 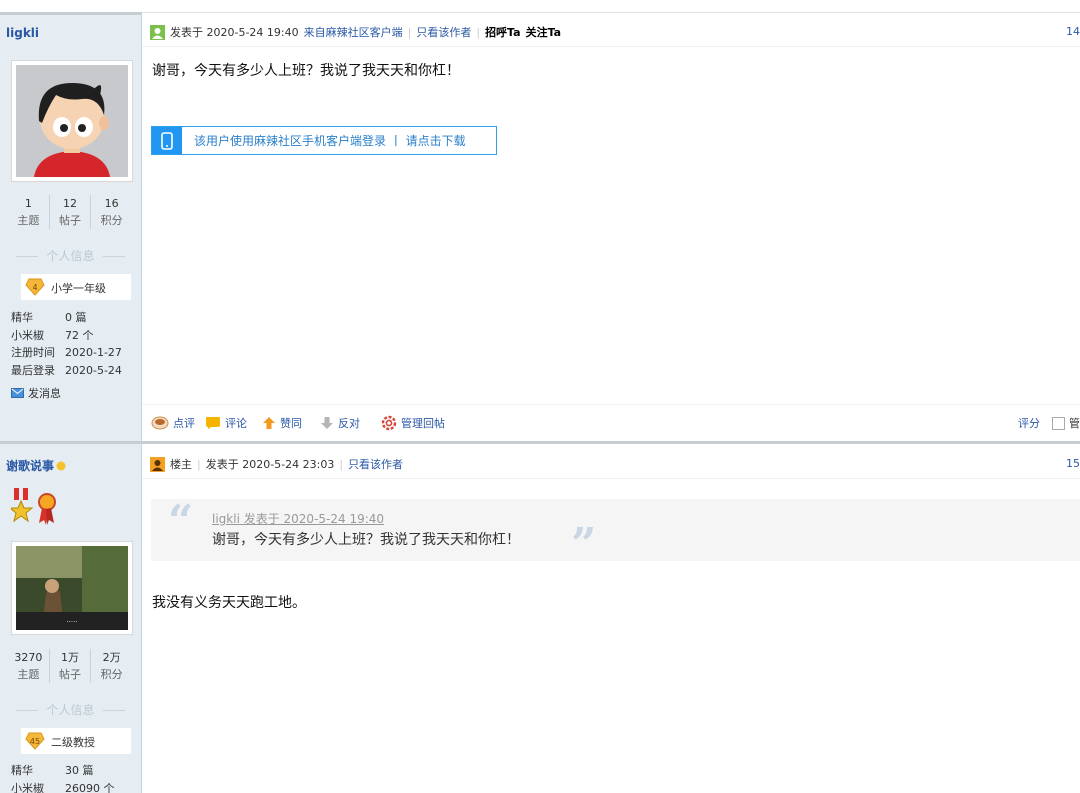 What do you see at coordinates (213, 423) in the screenshot?
I see `speech-bubble-icon` at bounding box center [213, 423].